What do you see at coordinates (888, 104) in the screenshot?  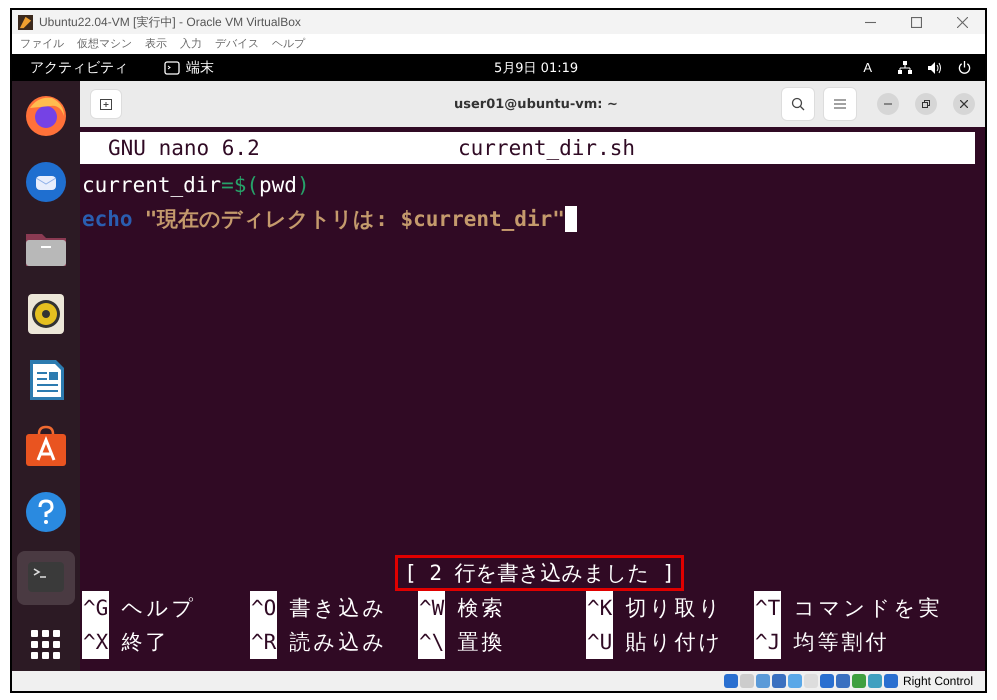 I see `minimize-icon` at bounding box center [888, 104].